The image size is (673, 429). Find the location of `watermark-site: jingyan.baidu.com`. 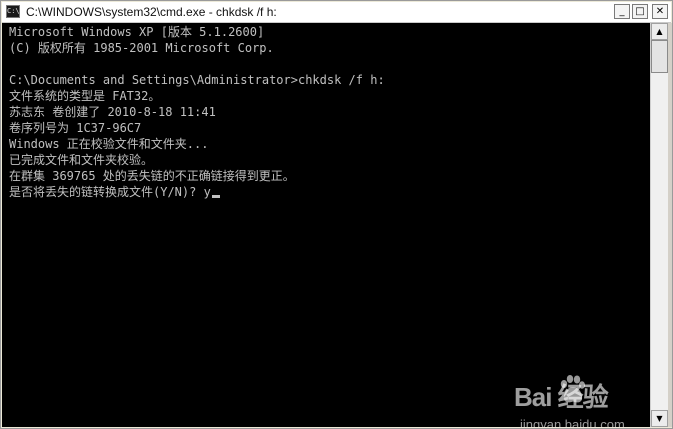

watermark-site: jingyan.baidu.com is located at coordinates (572, 422).